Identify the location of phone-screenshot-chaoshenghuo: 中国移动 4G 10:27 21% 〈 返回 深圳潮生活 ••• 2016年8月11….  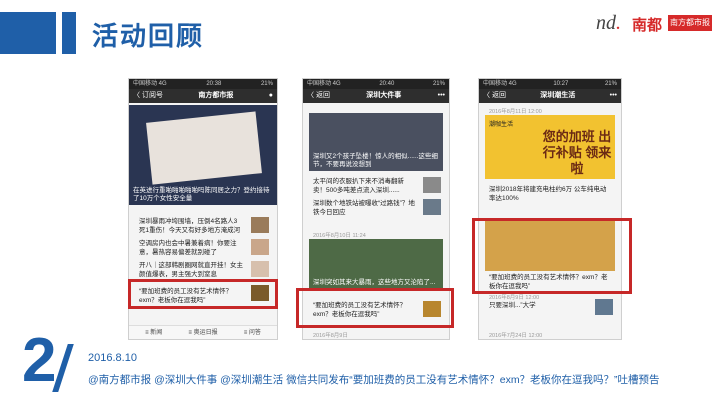
(550, 209).